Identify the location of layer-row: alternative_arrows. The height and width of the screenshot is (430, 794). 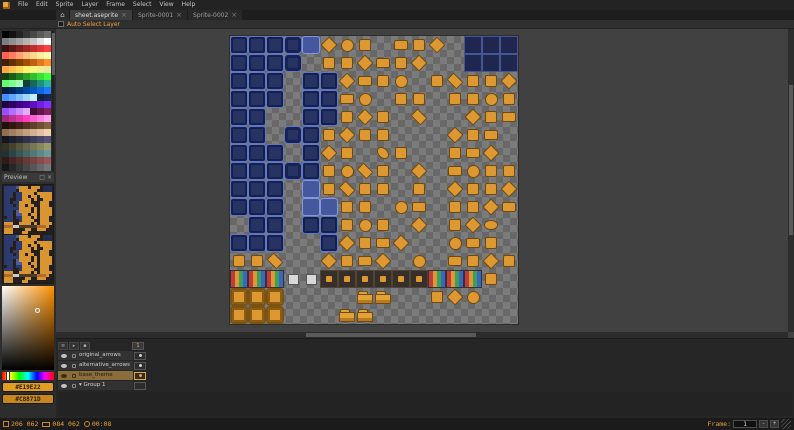
(425, 365).